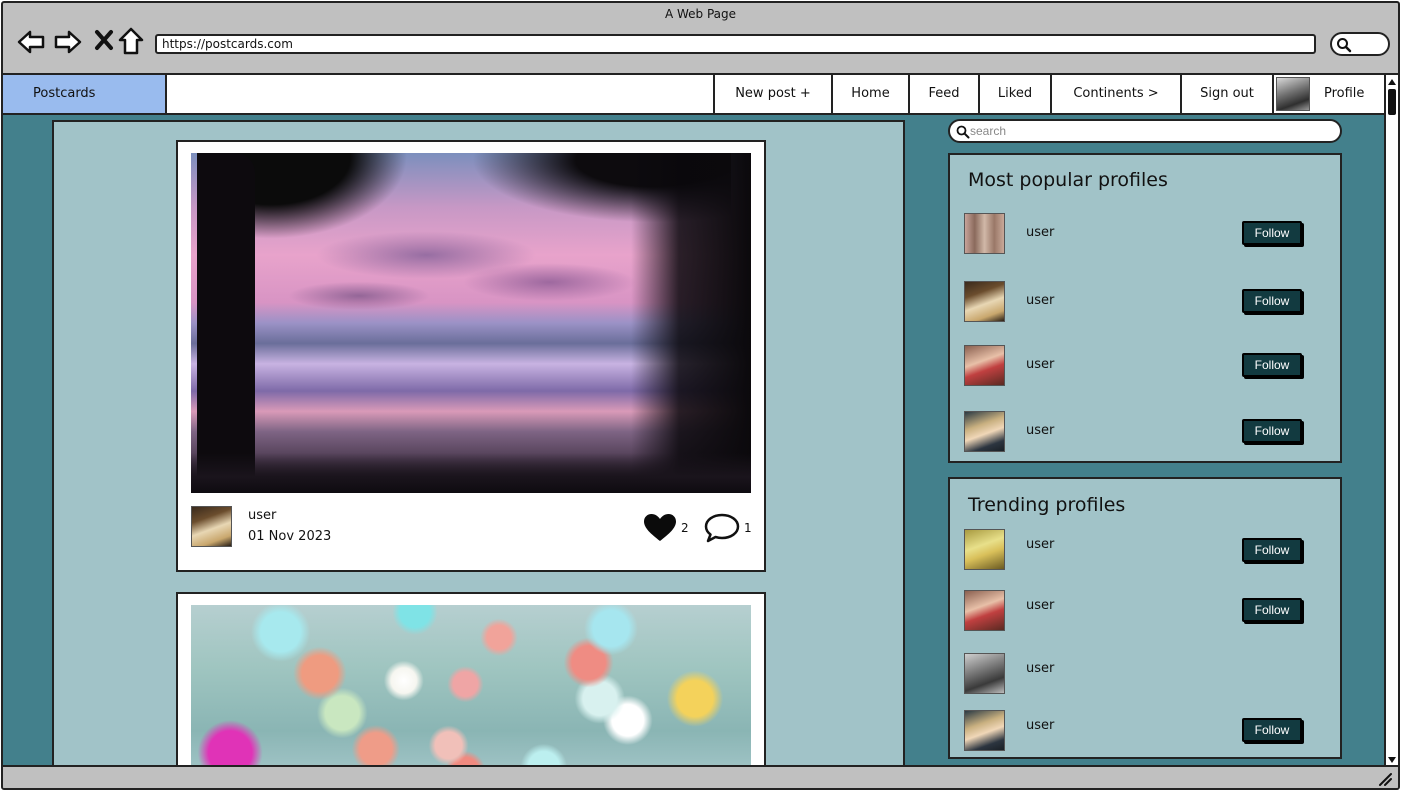  What do you see at coordinates (471, 685) in the screenshot?
I see `bokeh-lights-photo` at bounding box center [471, 685].